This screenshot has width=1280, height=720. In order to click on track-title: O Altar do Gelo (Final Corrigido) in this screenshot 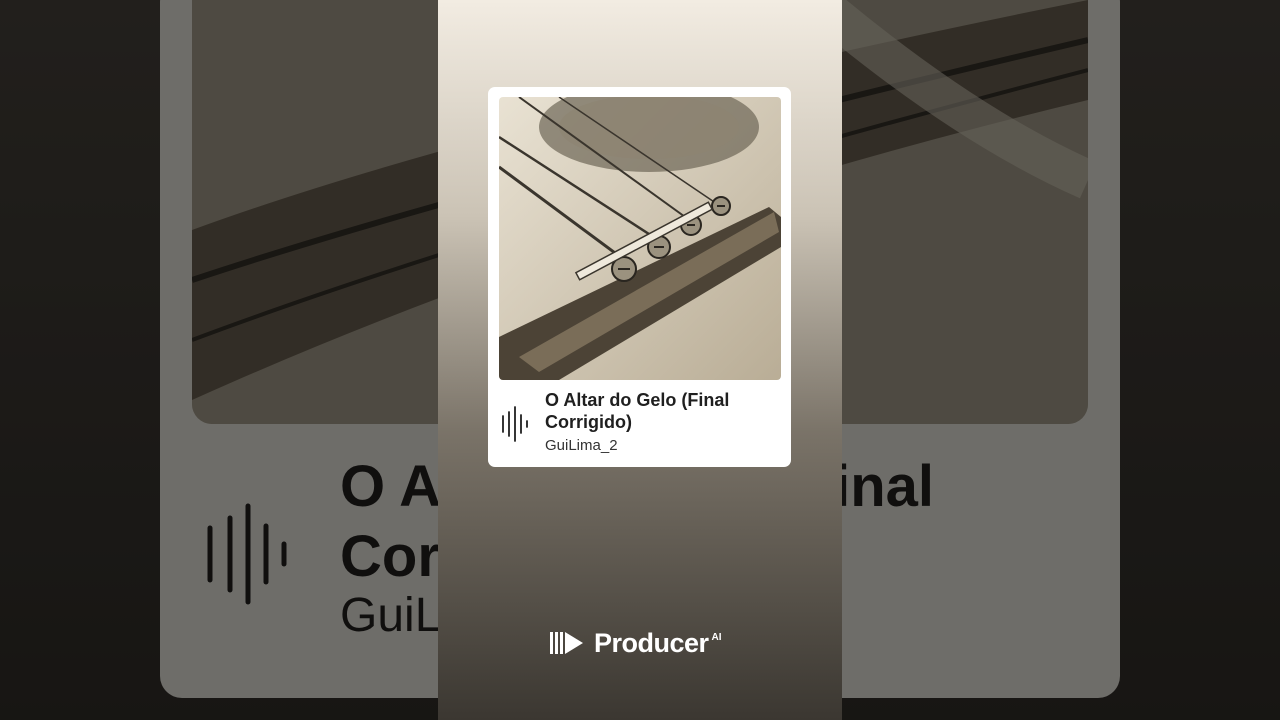, I will do `click(662, 411)`.